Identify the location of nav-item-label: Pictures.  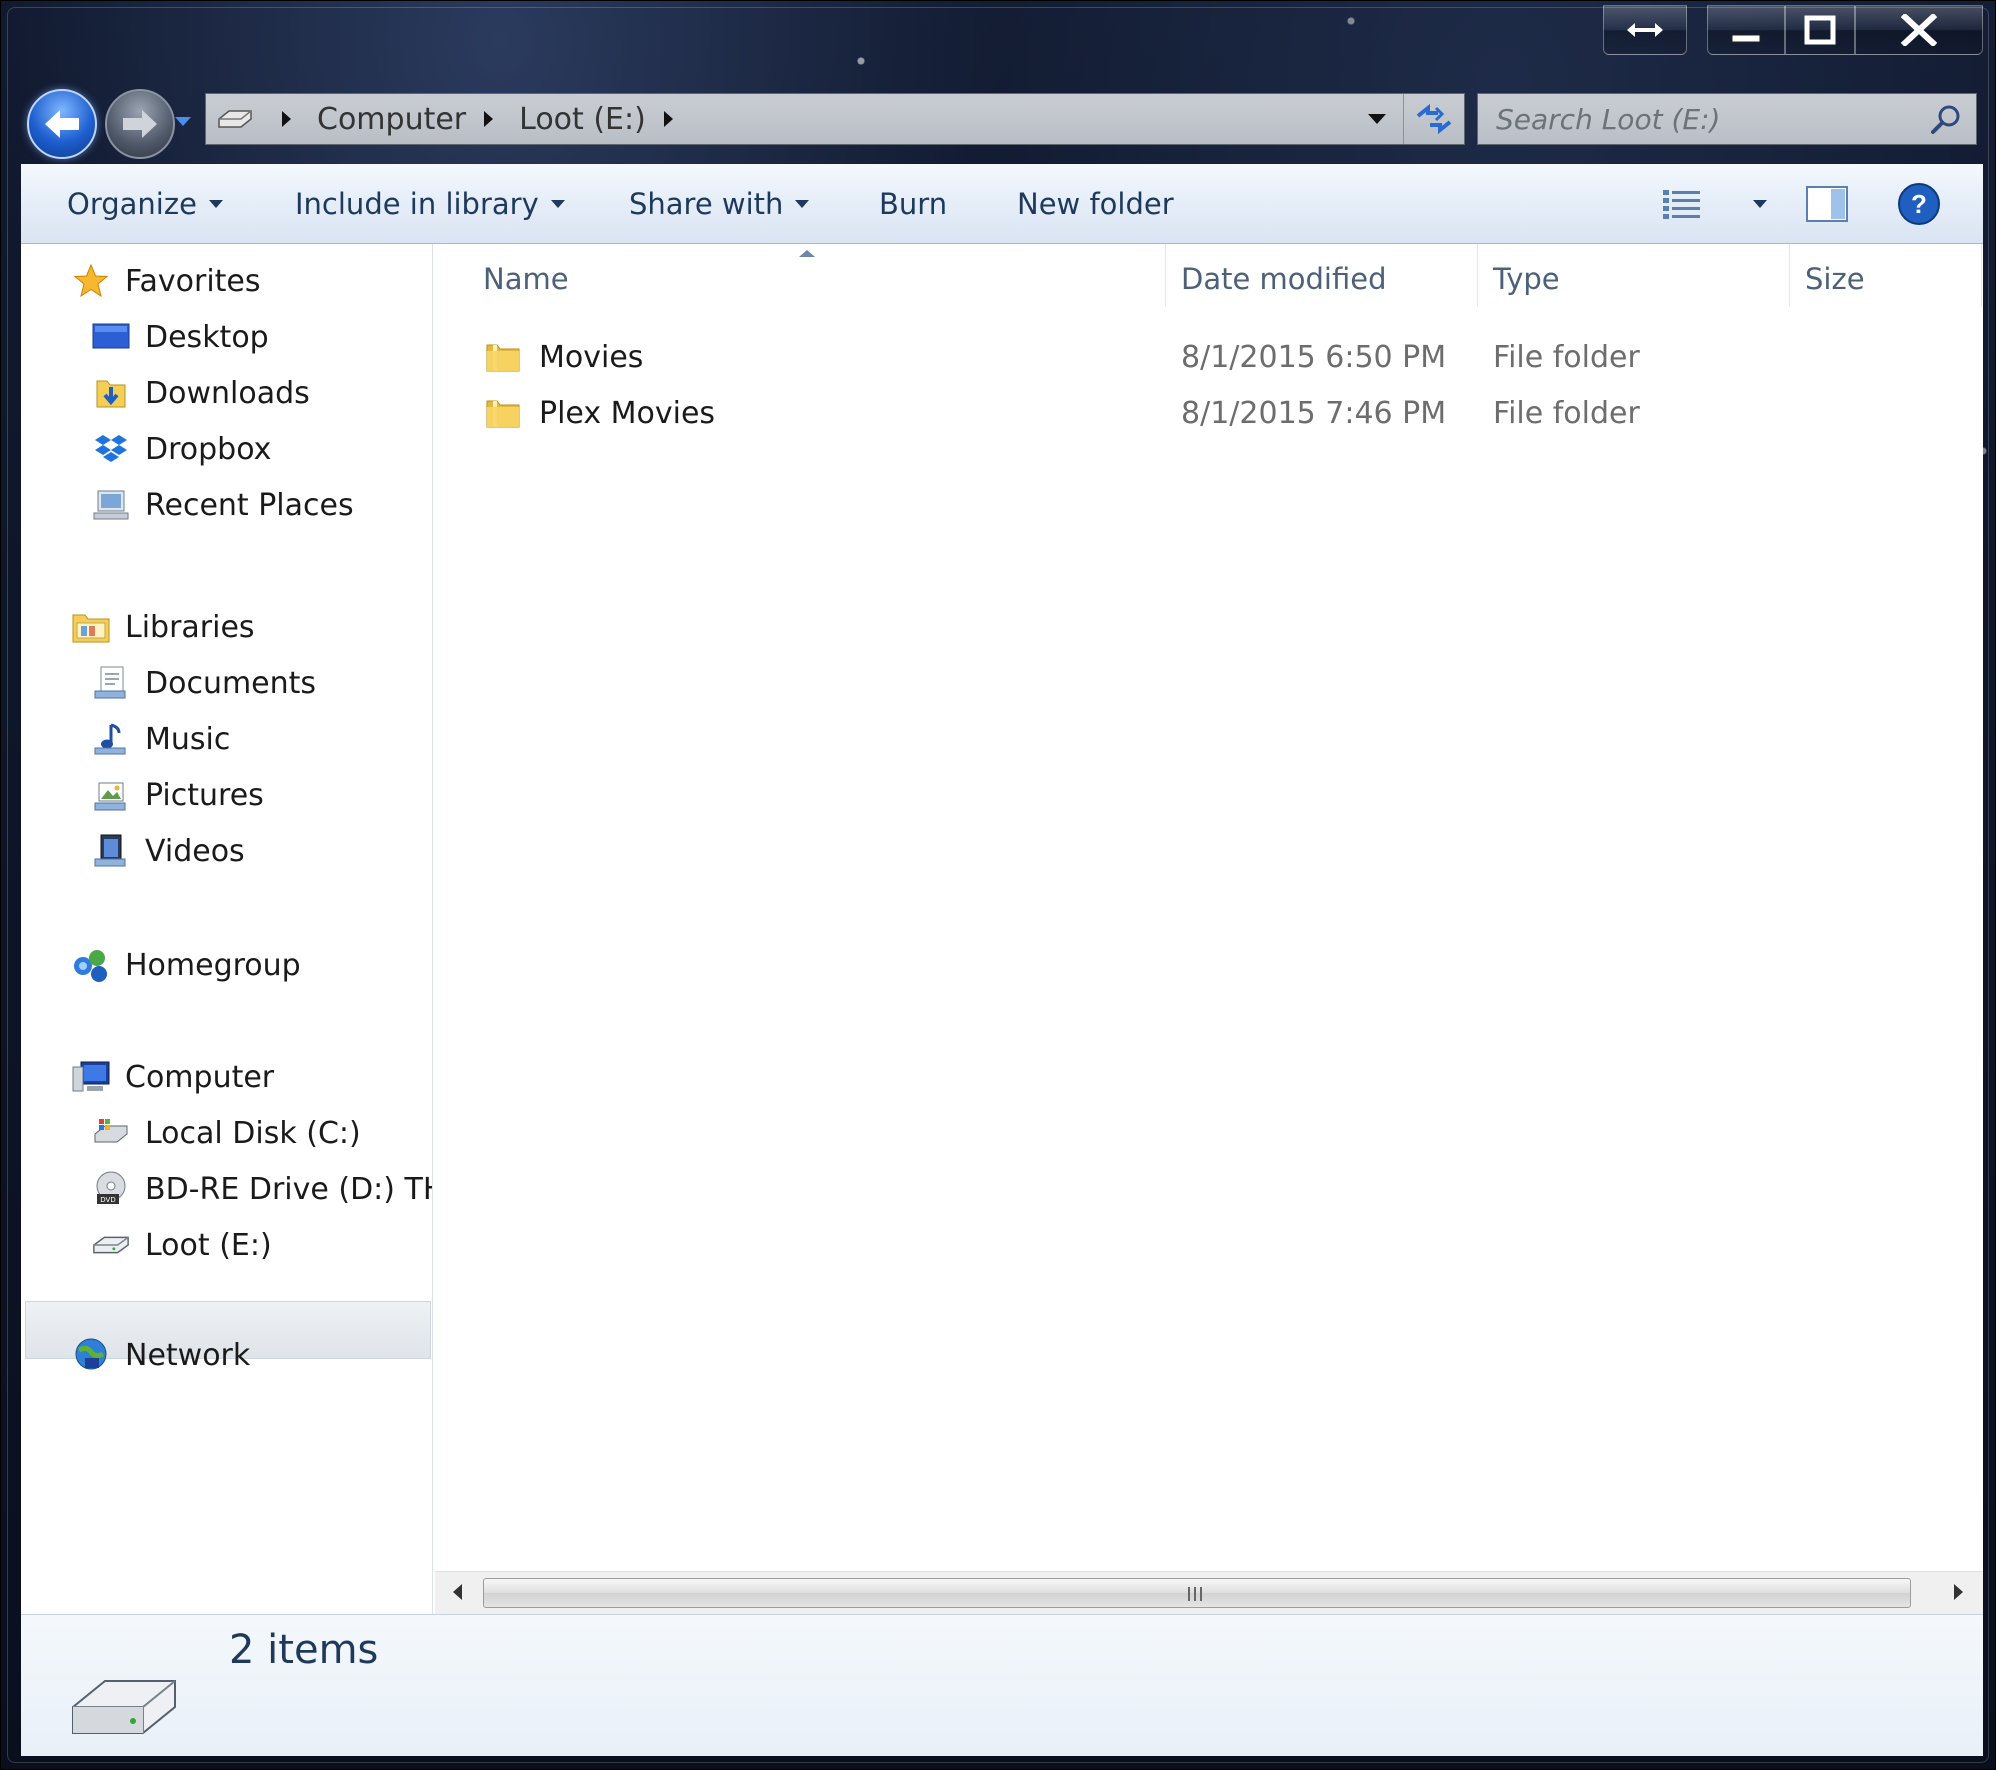
(204, 795).